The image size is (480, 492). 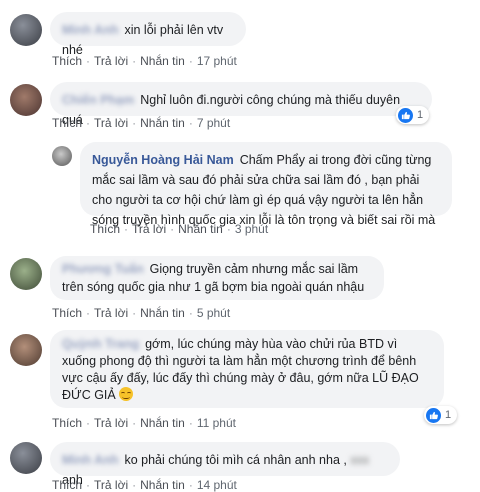 I want to click on author-name: Quỳnh Trang, so click(x=100, y=344).